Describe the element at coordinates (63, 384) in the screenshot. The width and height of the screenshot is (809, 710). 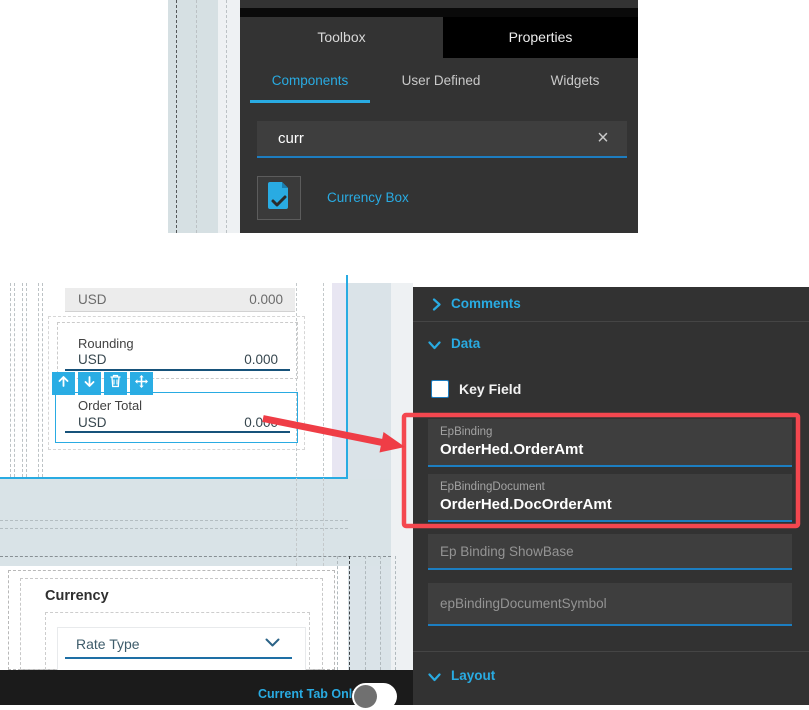
I see `move-up-icon` at that location.